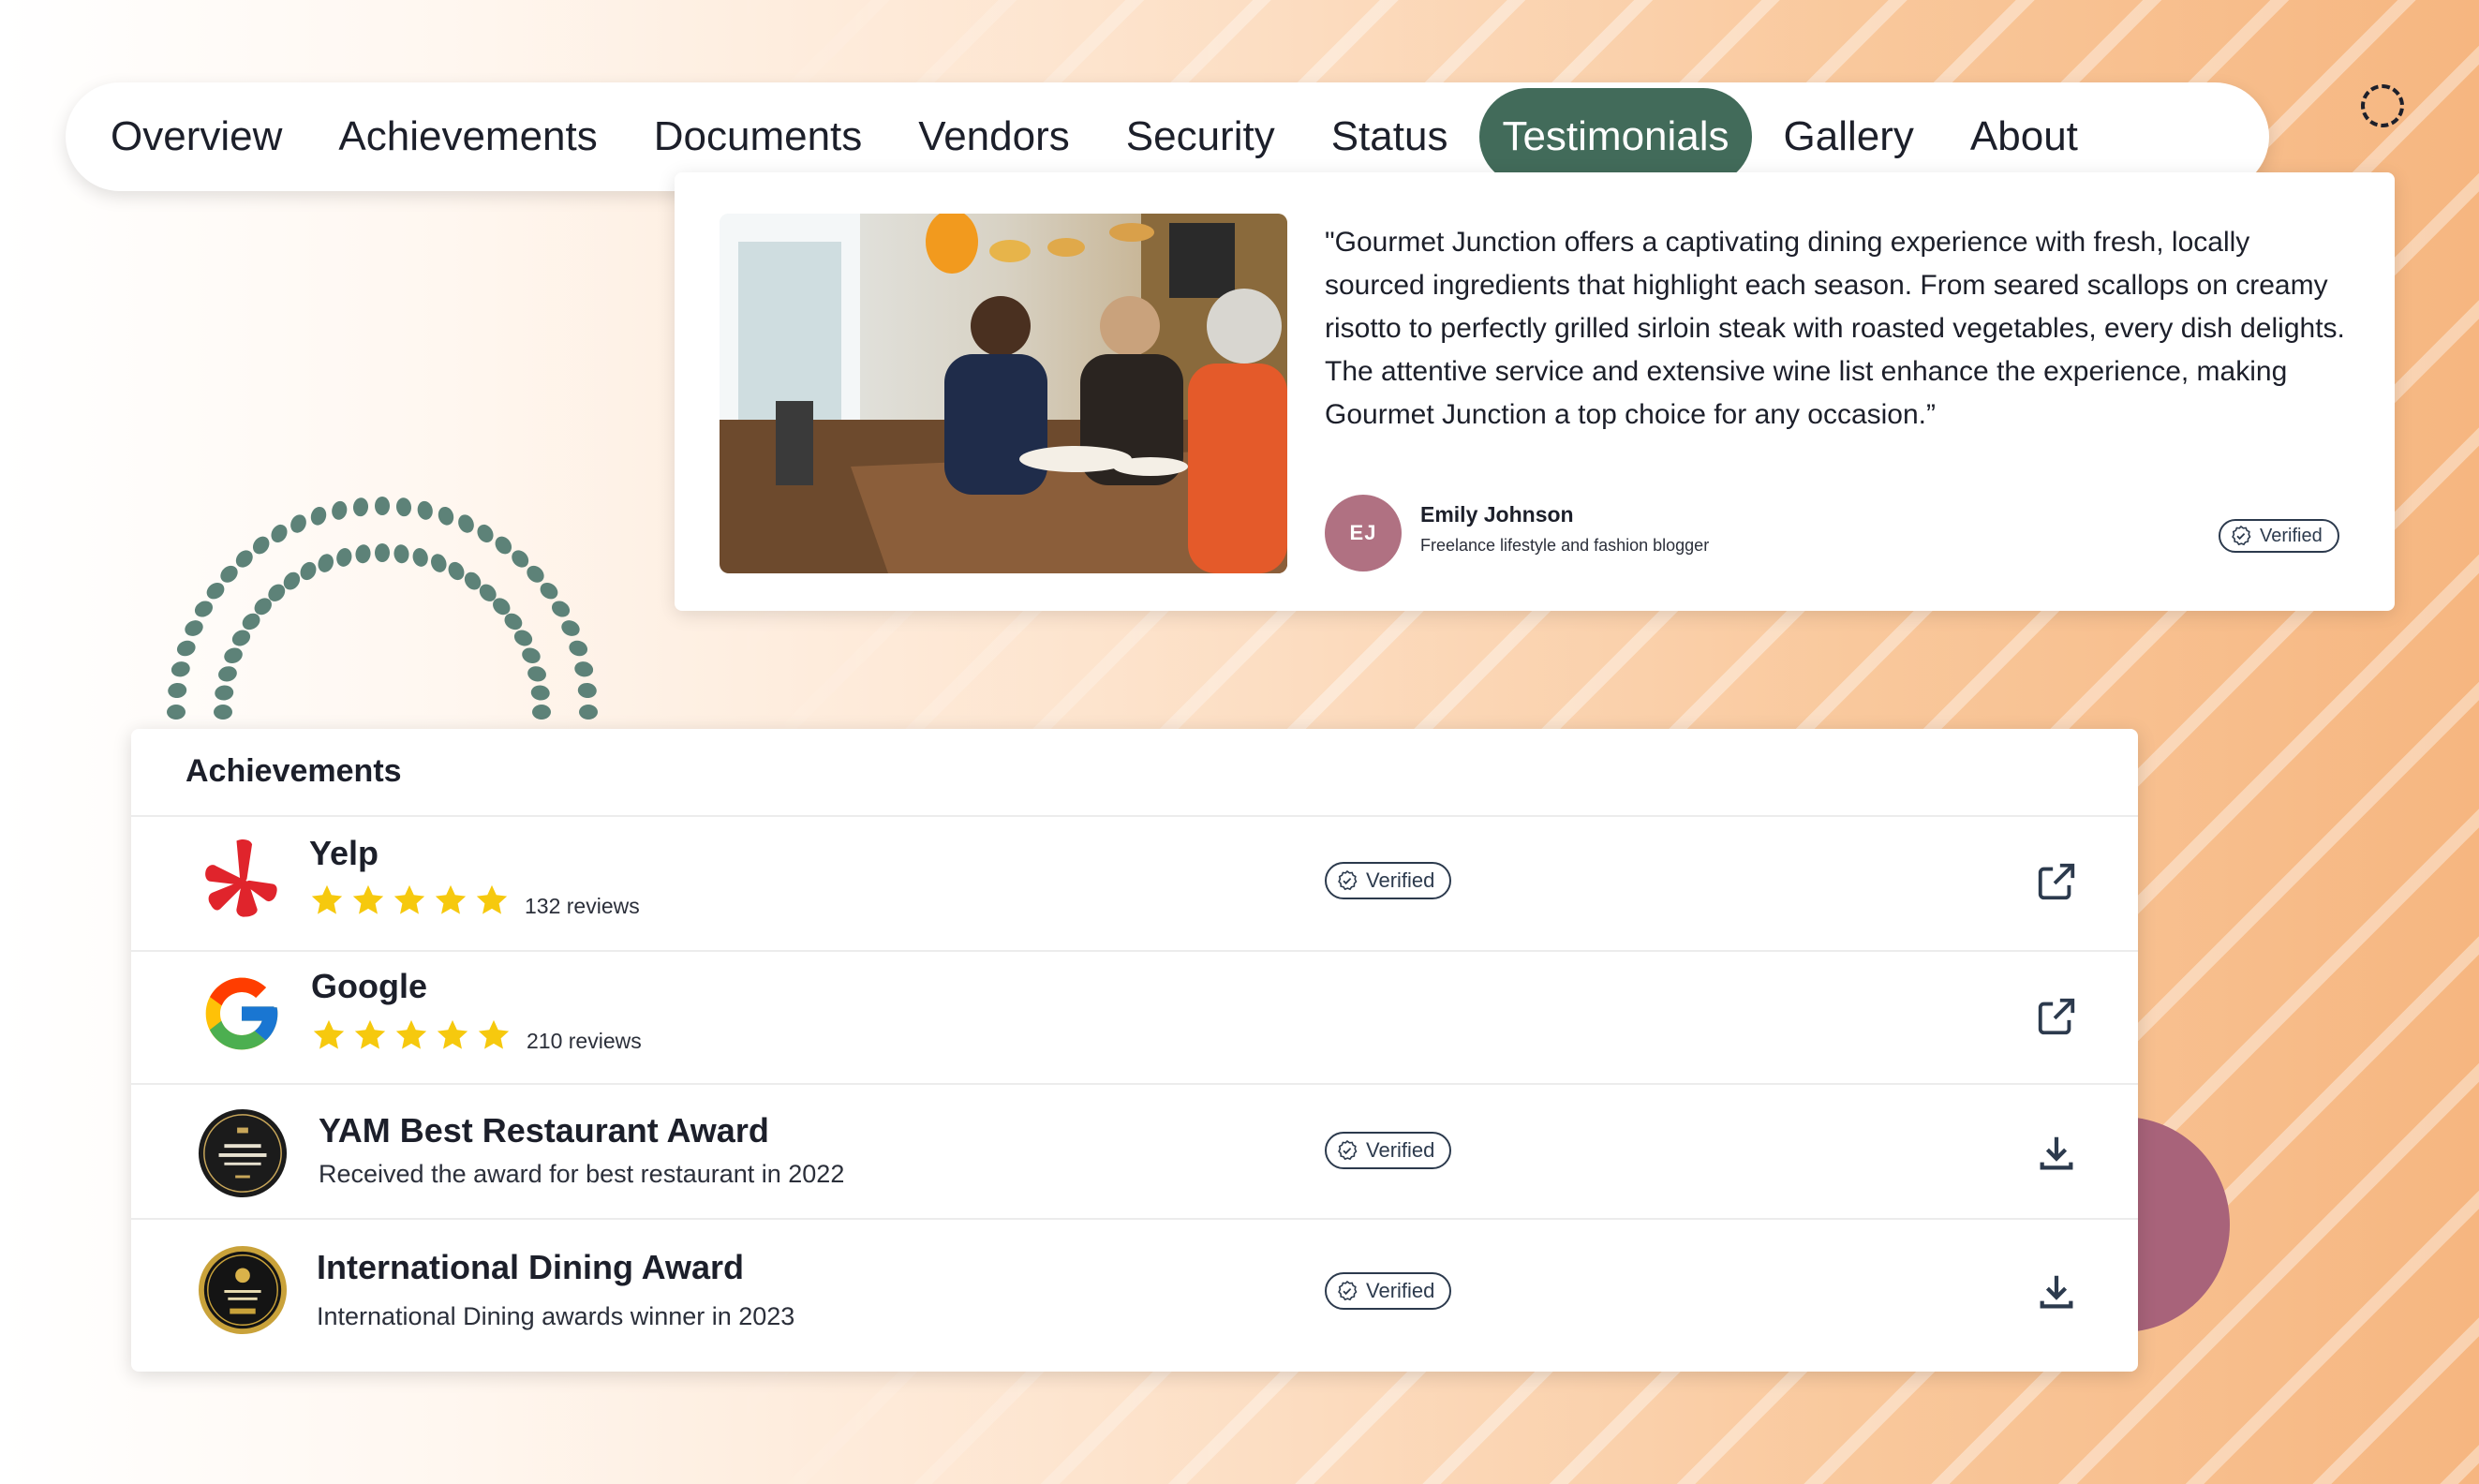 This screenshot has height=1484, width=2479. What do you see at coordinates (582, 906) in the screenshot?
I see `review-count: 132 reviews` at bounding box center [582, 906].